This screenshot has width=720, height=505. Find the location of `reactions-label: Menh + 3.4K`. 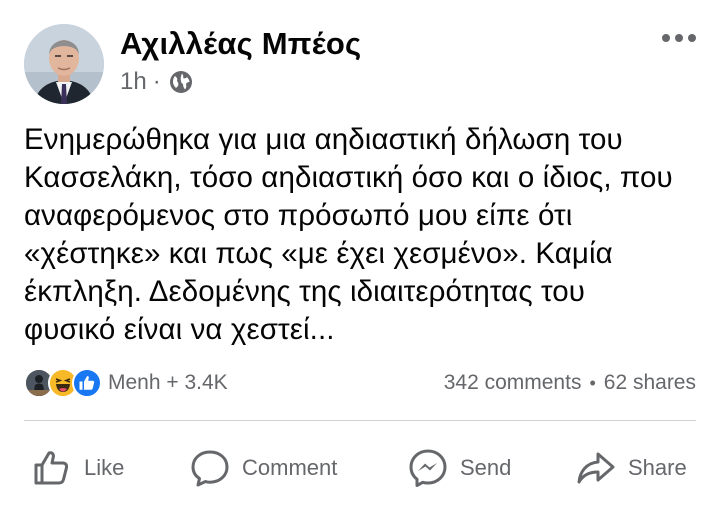

reactions-label: Menh + 3.4K is located at coordinates (168, 382).